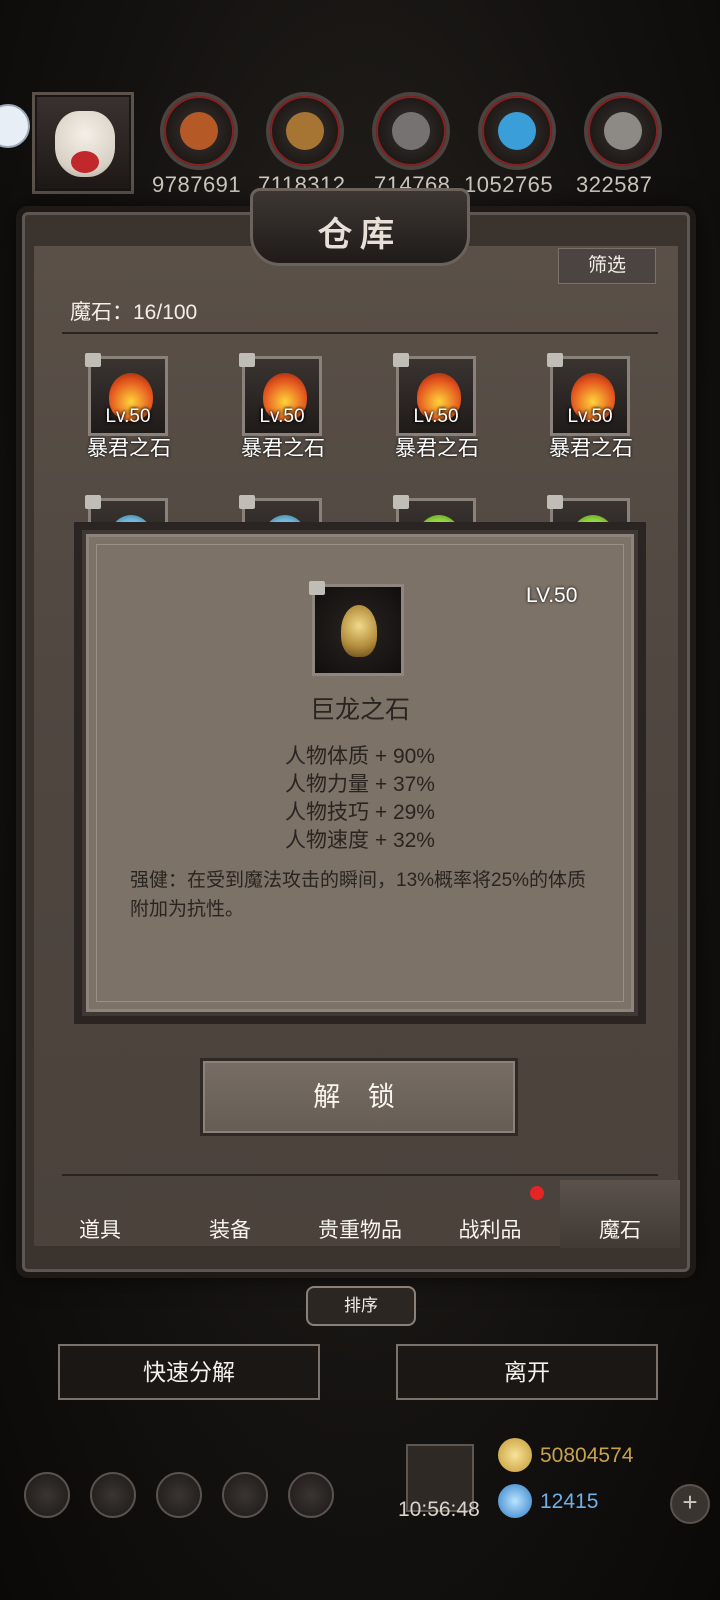  Describe the element at coordinates (614, 184) in the screenshot. I see `silver-count: 322587` at that location.